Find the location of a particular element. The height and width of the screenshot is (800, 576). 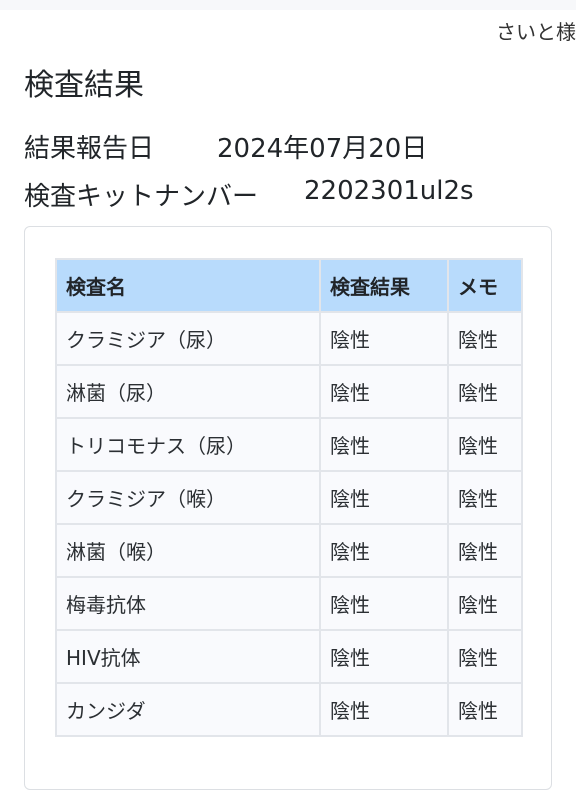

report-date-label: 結果報告日 is located at coordinates (89, 149).